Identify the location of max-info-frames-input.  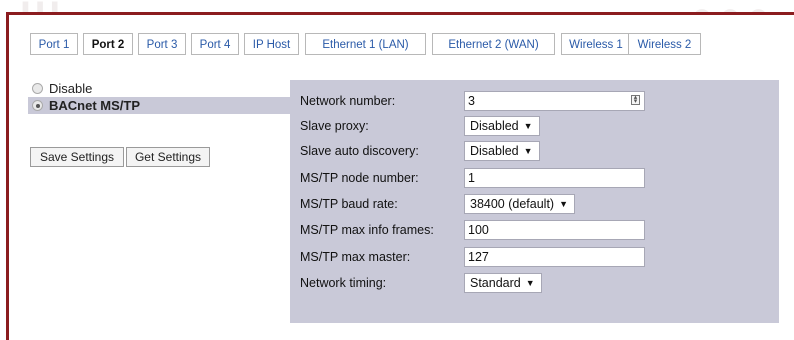
(554, 230).